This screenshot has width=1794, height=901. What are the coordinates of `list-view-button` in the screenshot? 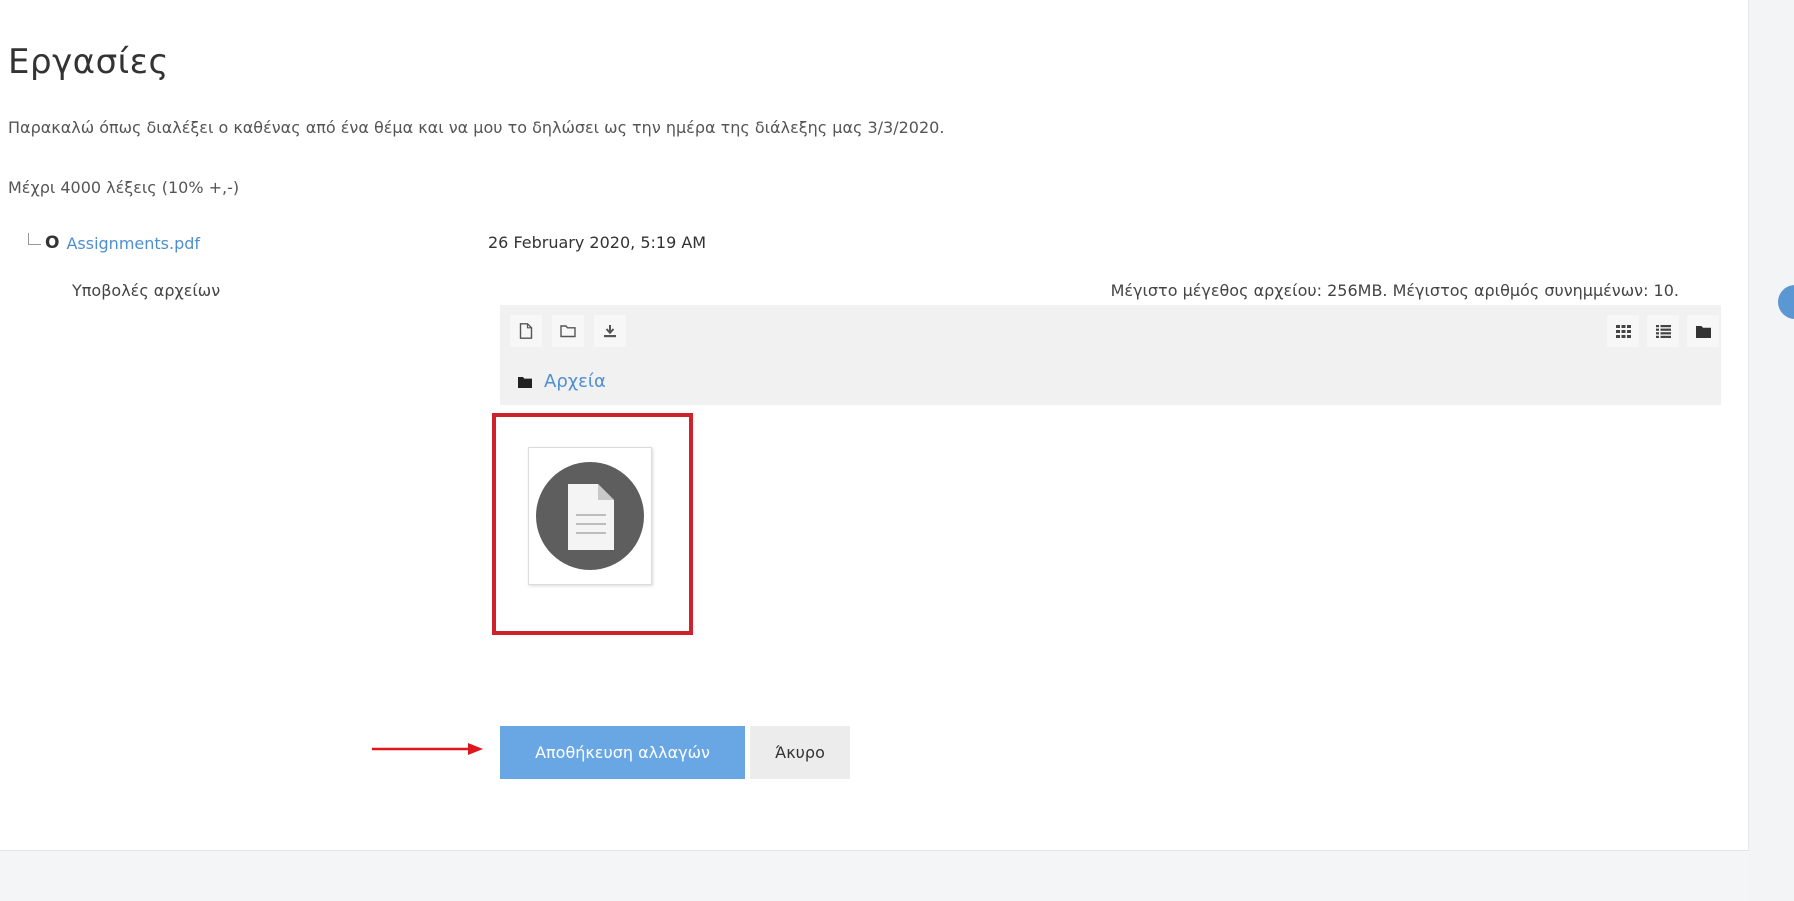 It's located at (1663, 331).